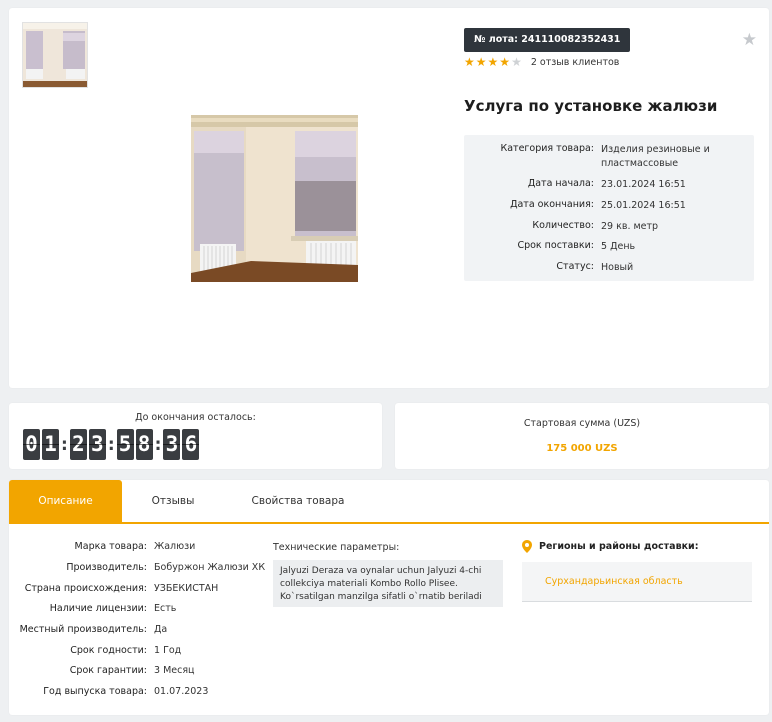 This screenshot has height=722, width=772. I want to click on spec-value: Есть, so click(165, 608).